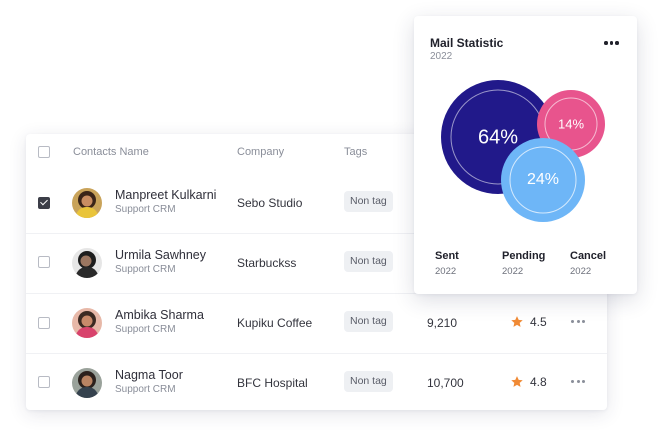 This screenshot has width=659, height=444. I want to click on bubble-label-sent: 64%, so click(498, 137).